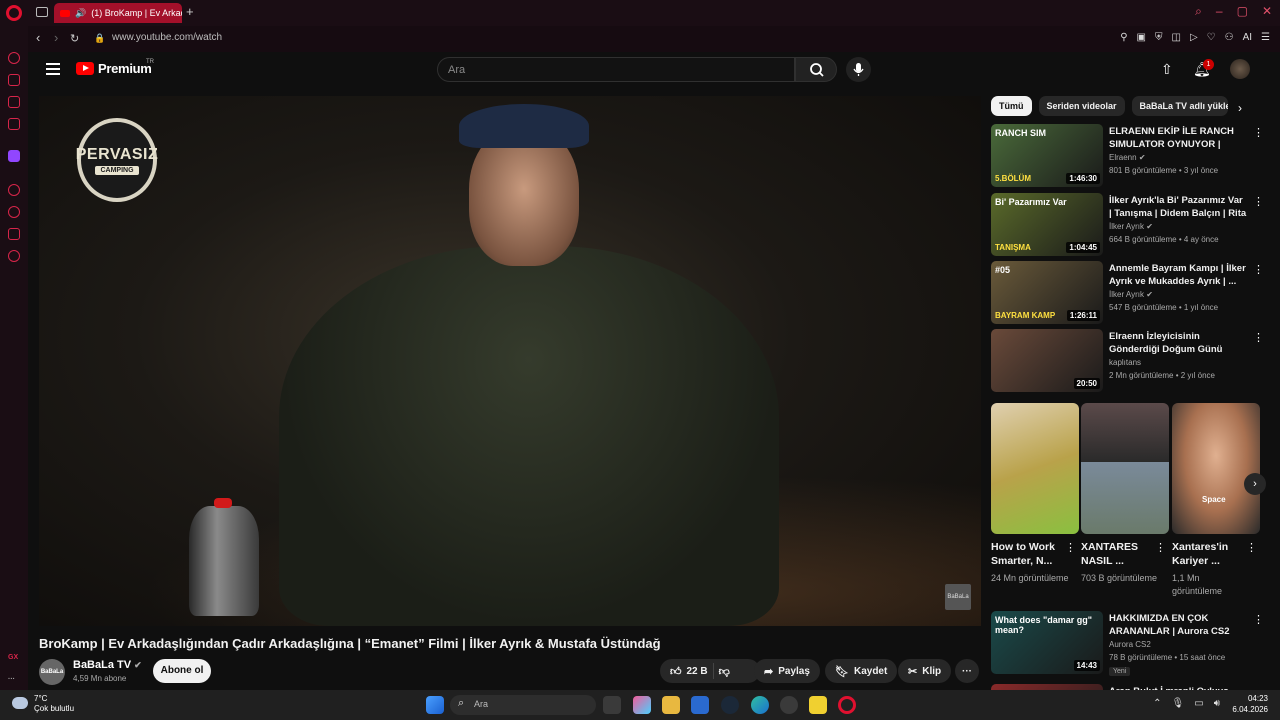 Image resolution: width=1280 pixels, height=720 pixels. Describe the element at coordinates (1179, 106) in the screenshot. I see `chip-channel-uploads: BaBaLa TV adlı yükle` at that location.